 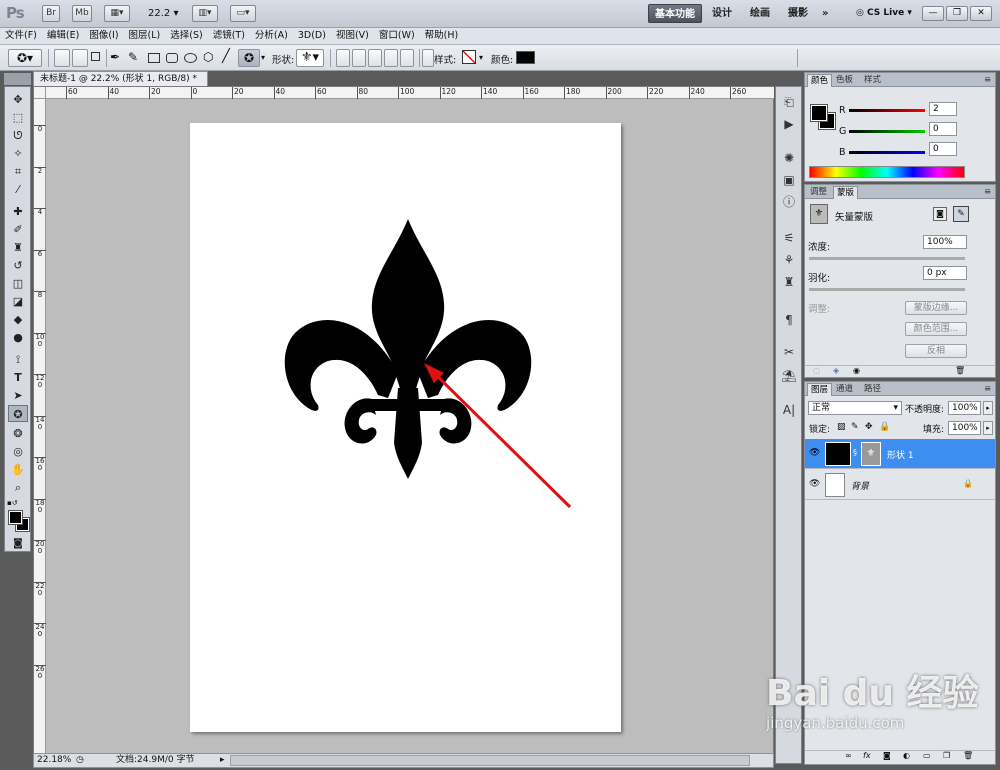 I want to click on foreground-color-swatch, so click(x=15, y=517).